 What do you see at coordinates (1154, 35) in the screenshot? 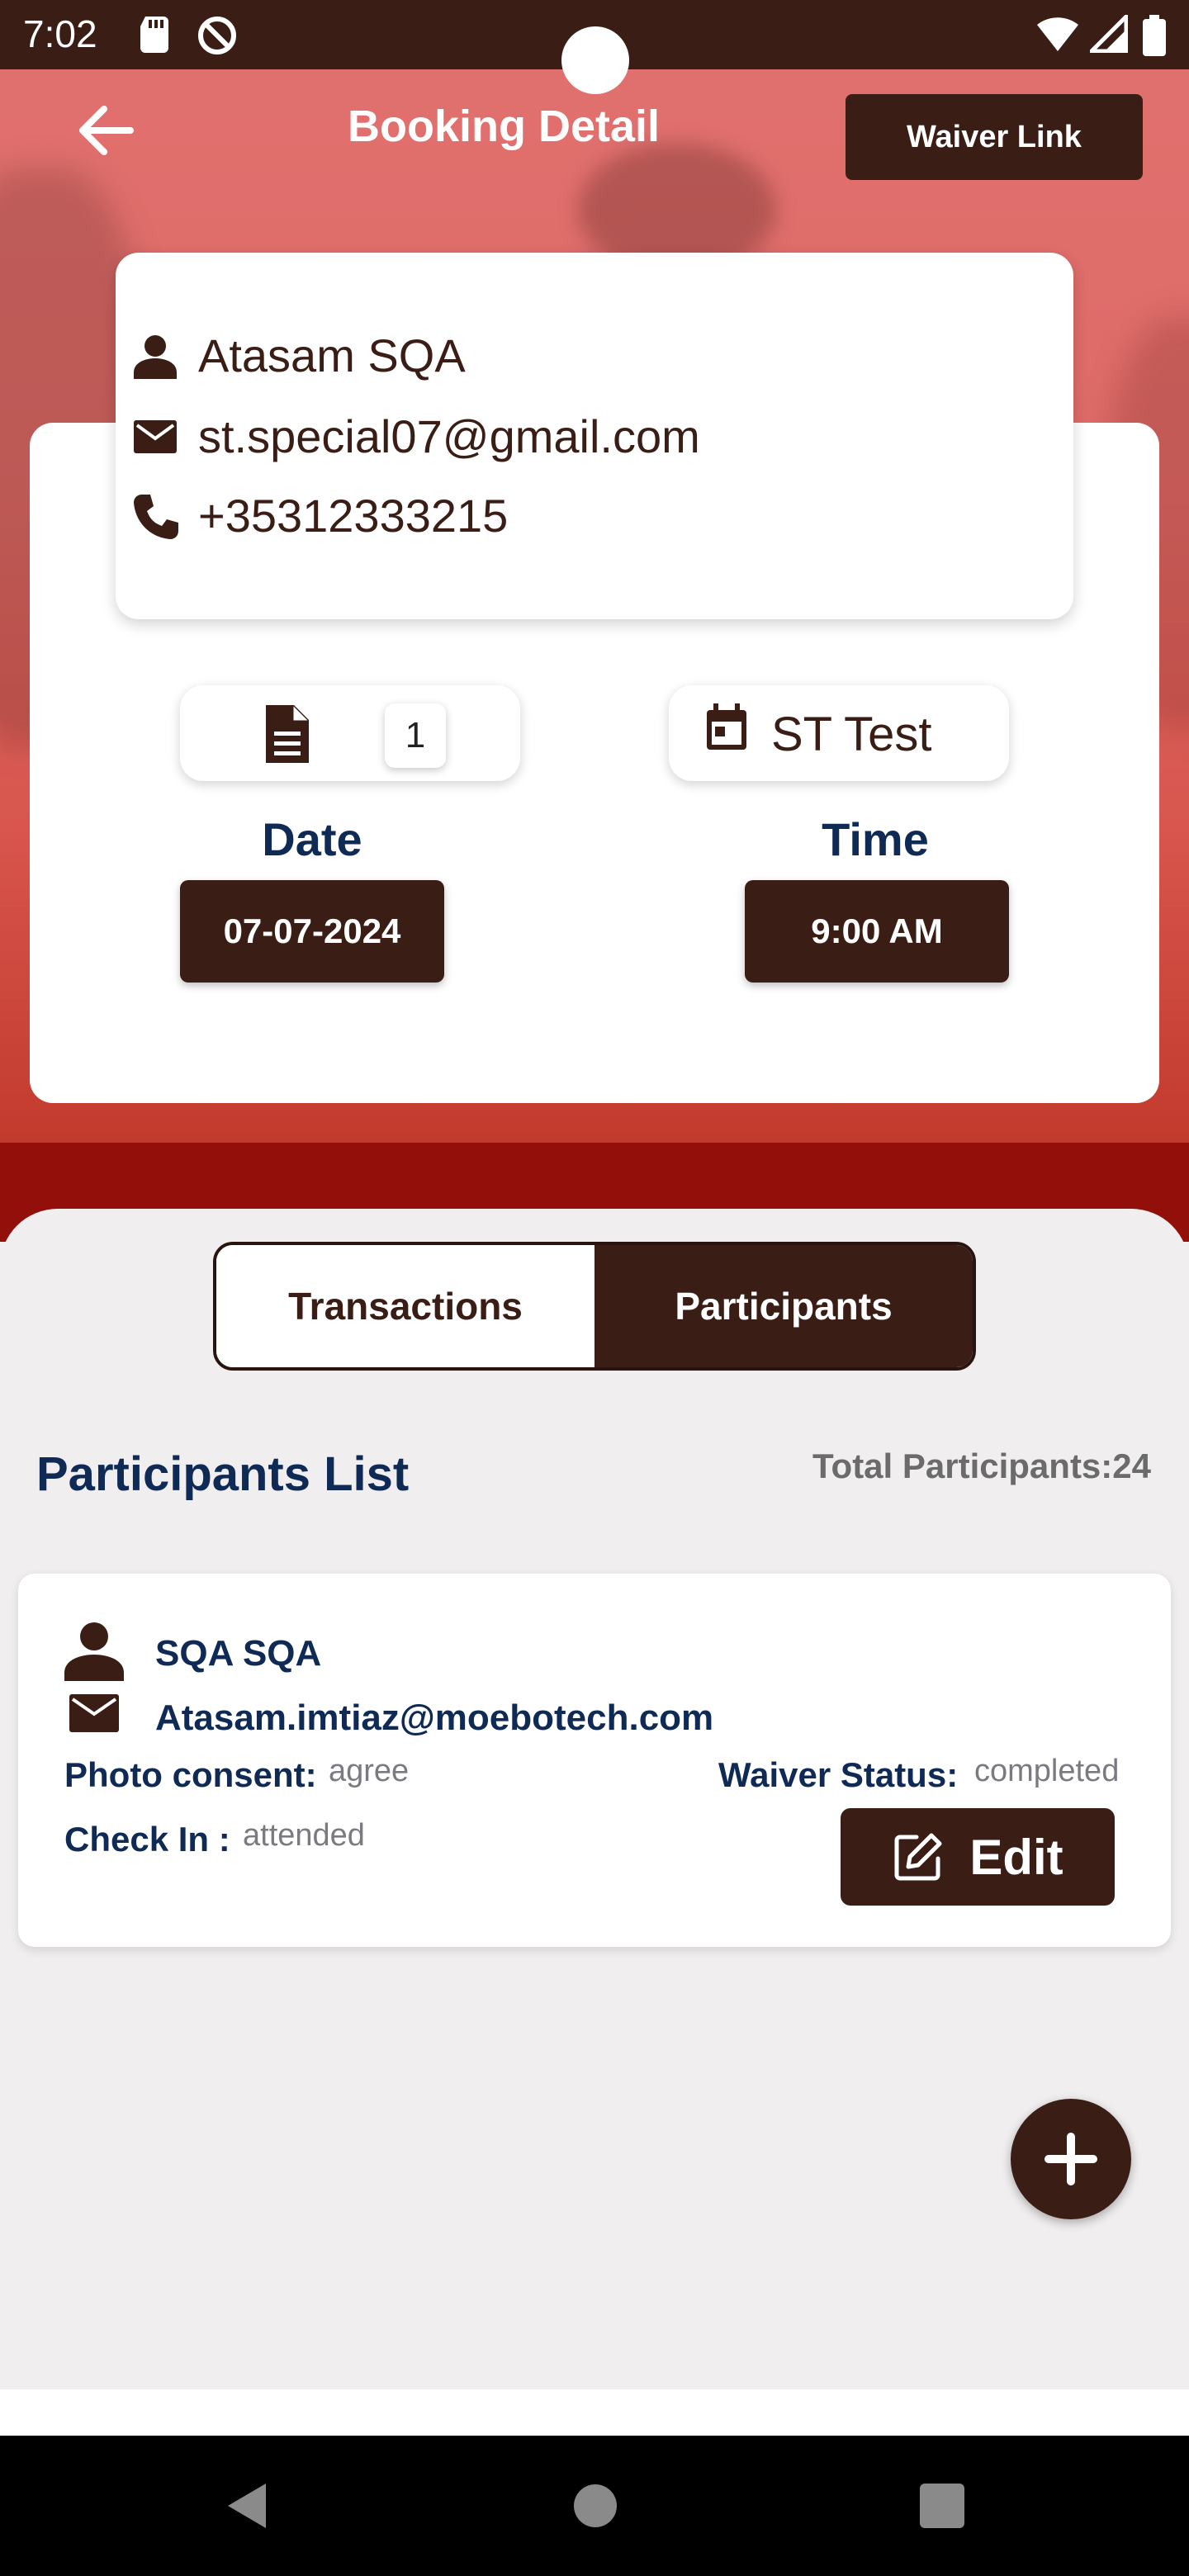
I see `battery-icon` at bounding box center [1154, 35].